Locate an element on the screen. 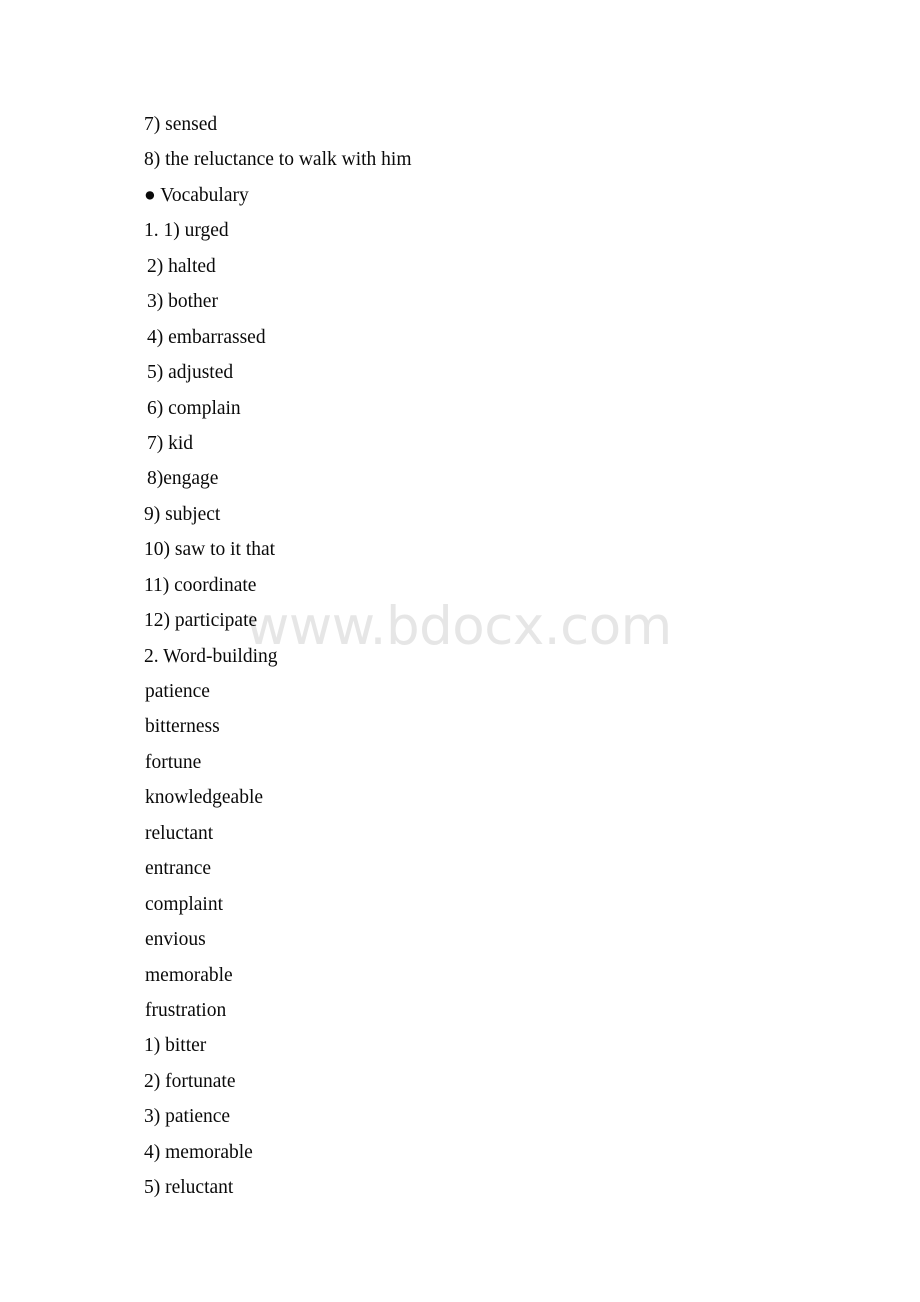 The image size is (920, 1302). document-line: reluctant is located at coordinates (179, 833).